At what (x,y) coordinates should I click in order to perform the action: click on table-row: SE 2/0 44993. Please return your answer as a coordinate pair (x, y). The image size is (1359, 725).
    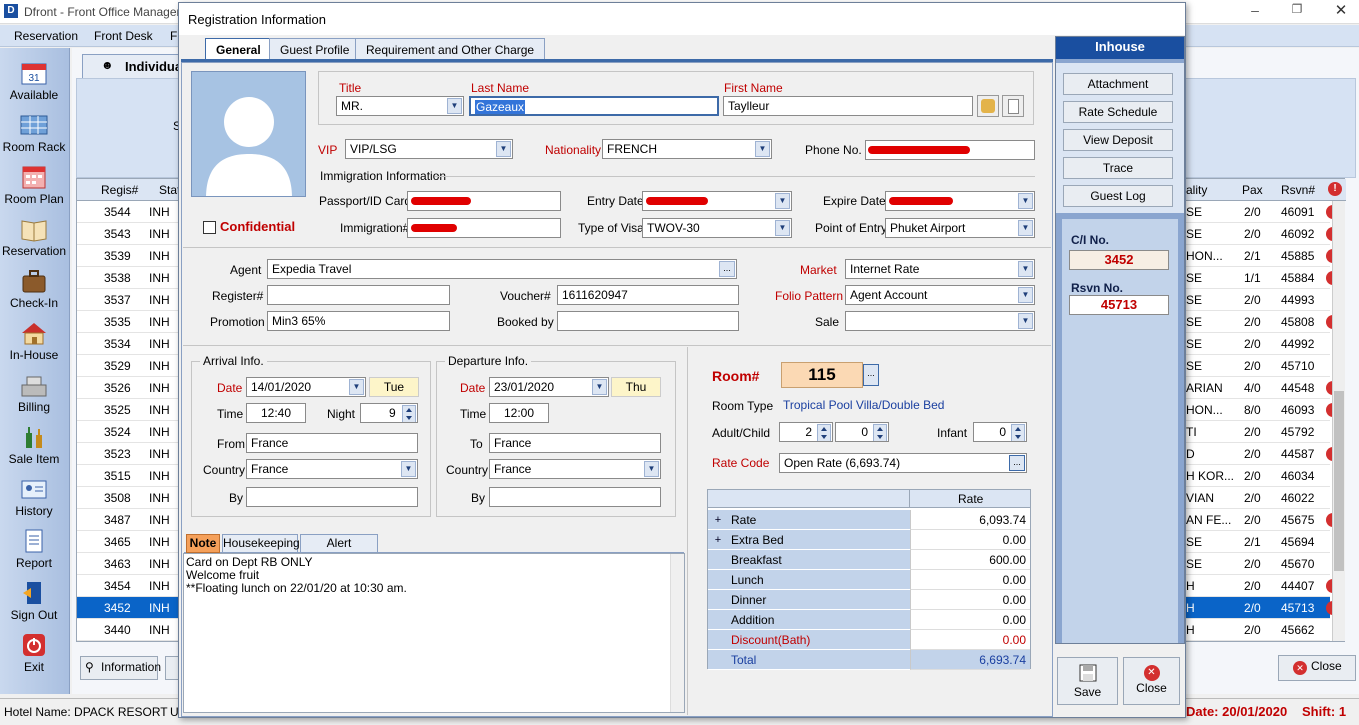
    Looking at the image, I should click on (1258, 300).